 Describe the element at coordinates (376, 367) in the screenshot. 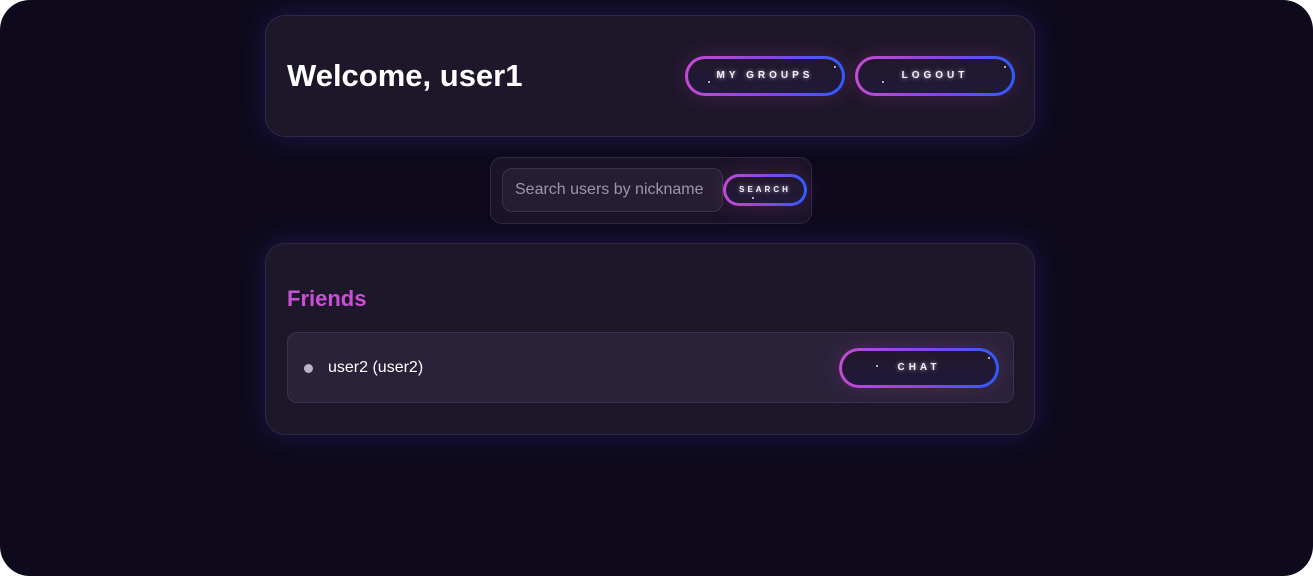

I see `friend-name: user2 (user2)` at that location.